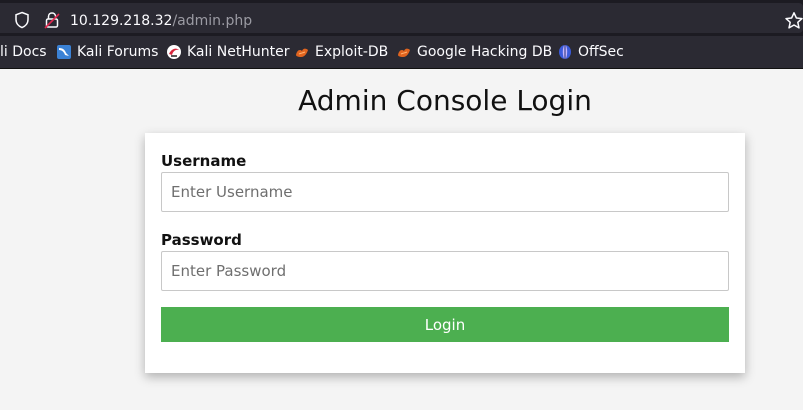 This screenshot has width=803, height=410. I want to click on google-hacking-db-icon, so click(404, 52).